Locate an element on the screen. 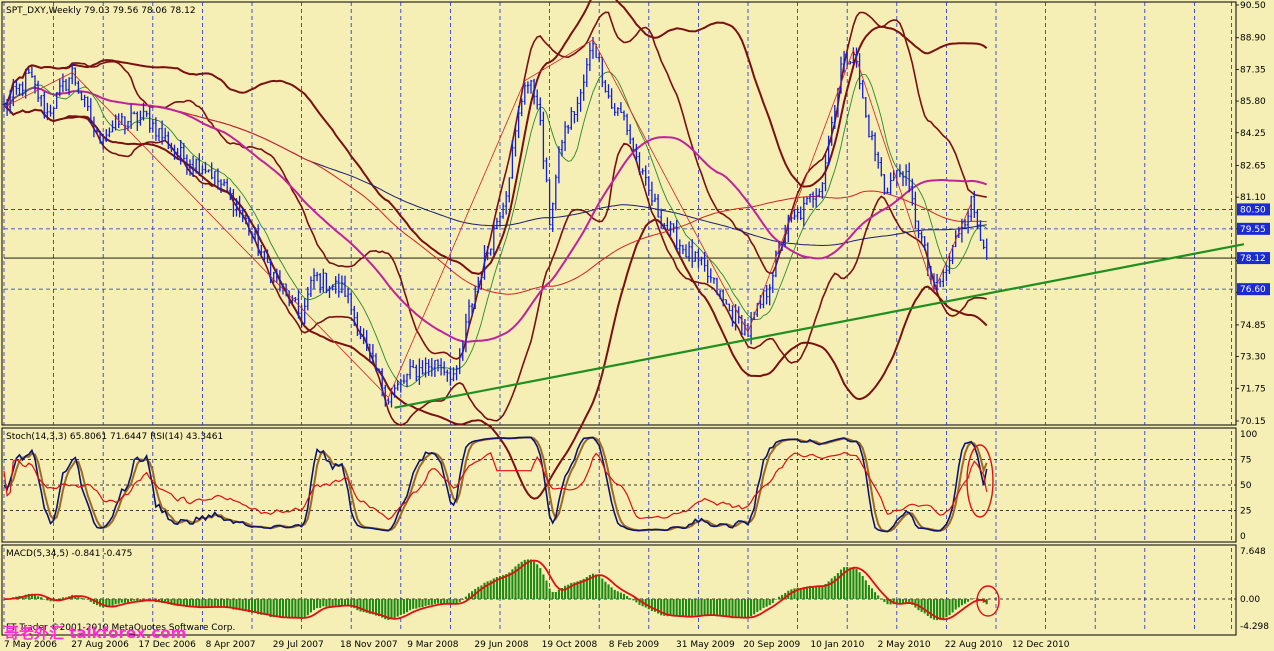 Image resolution: width=1274 pixels, height=651 pixels. date-axis-label: 29 Jun 2008 is located at coordinates (501, 645).